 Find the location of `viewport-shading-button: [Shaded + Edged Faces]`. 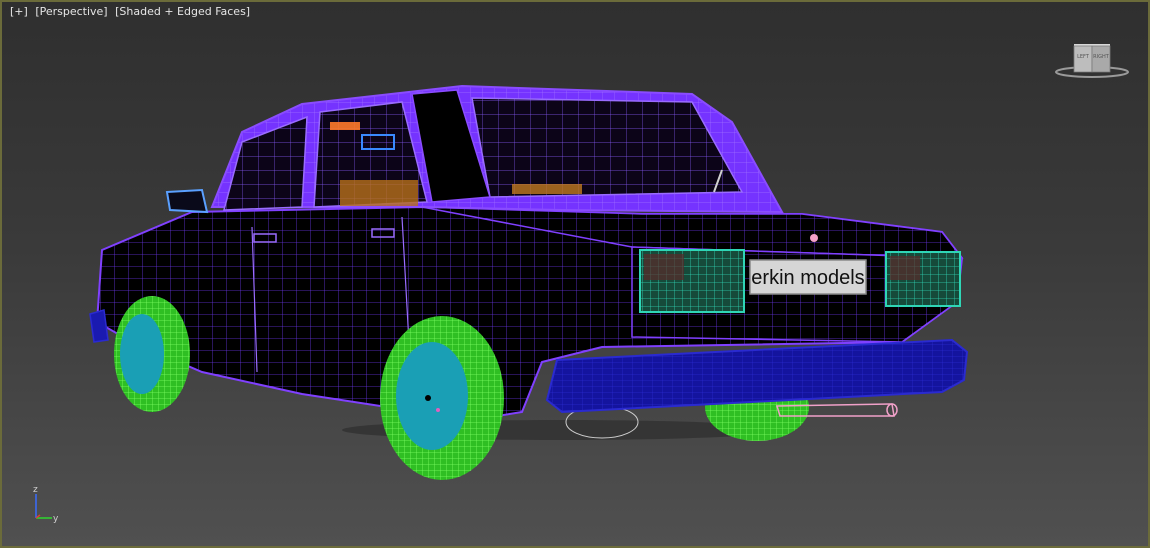

viewport-shading-button: [Shaded + Edged Faces] is located at coordinates (182, 11).